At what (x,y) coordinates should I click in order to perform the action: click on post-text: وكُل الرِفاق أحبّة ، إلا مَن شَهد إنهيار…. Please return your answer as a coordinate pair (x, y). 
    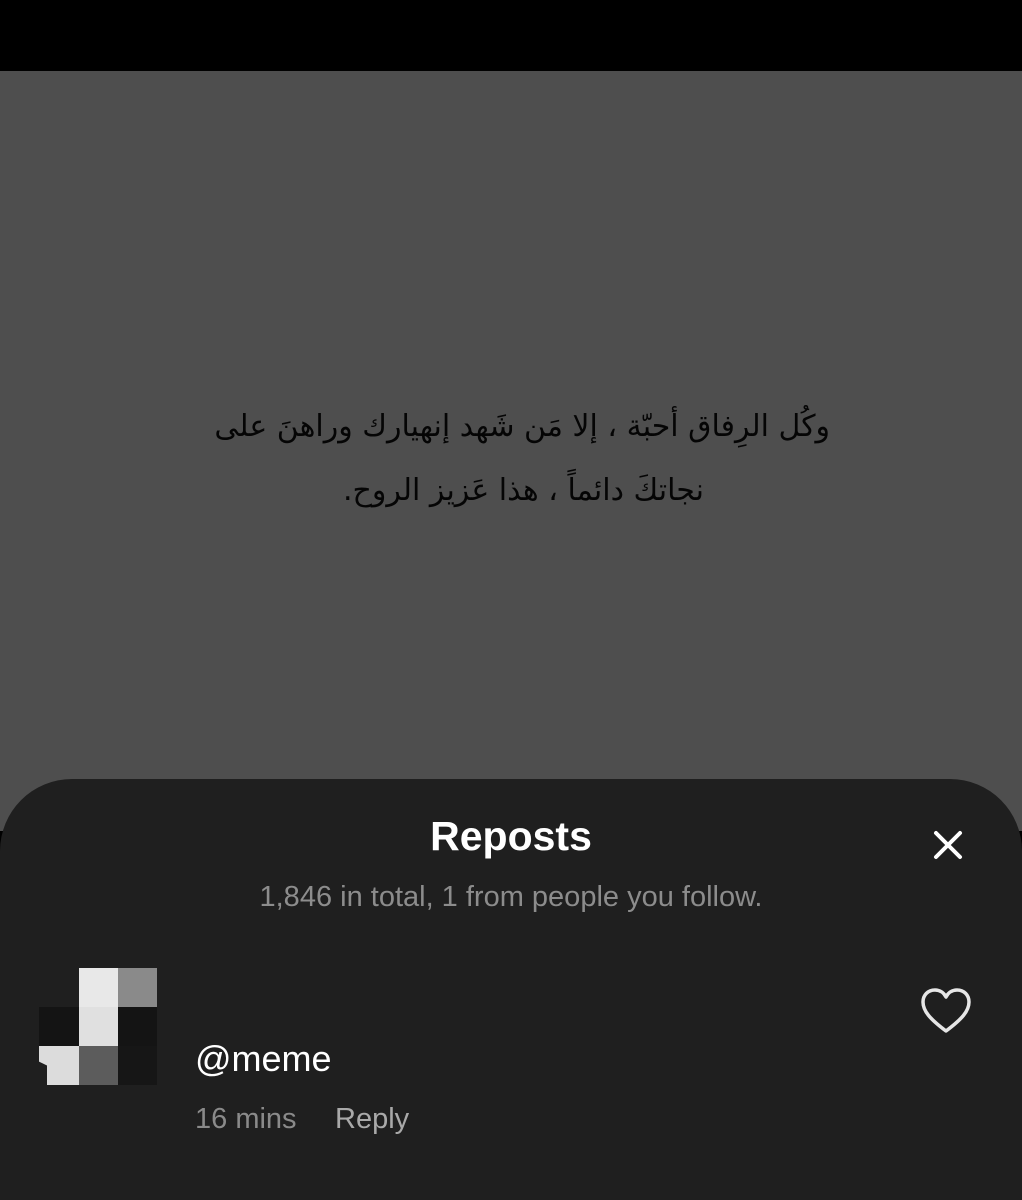
    Looking at the image, I should click on (510, 459).